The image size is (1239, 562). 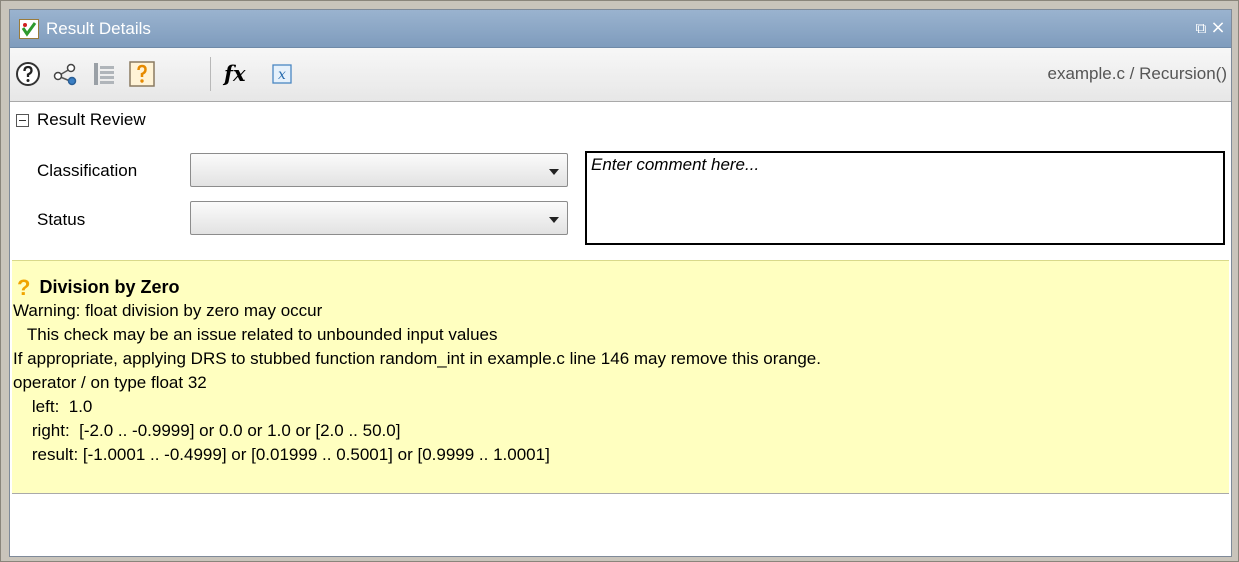 I want to click on detail-line: operator / on type float 32, so click(x=110, y=382).